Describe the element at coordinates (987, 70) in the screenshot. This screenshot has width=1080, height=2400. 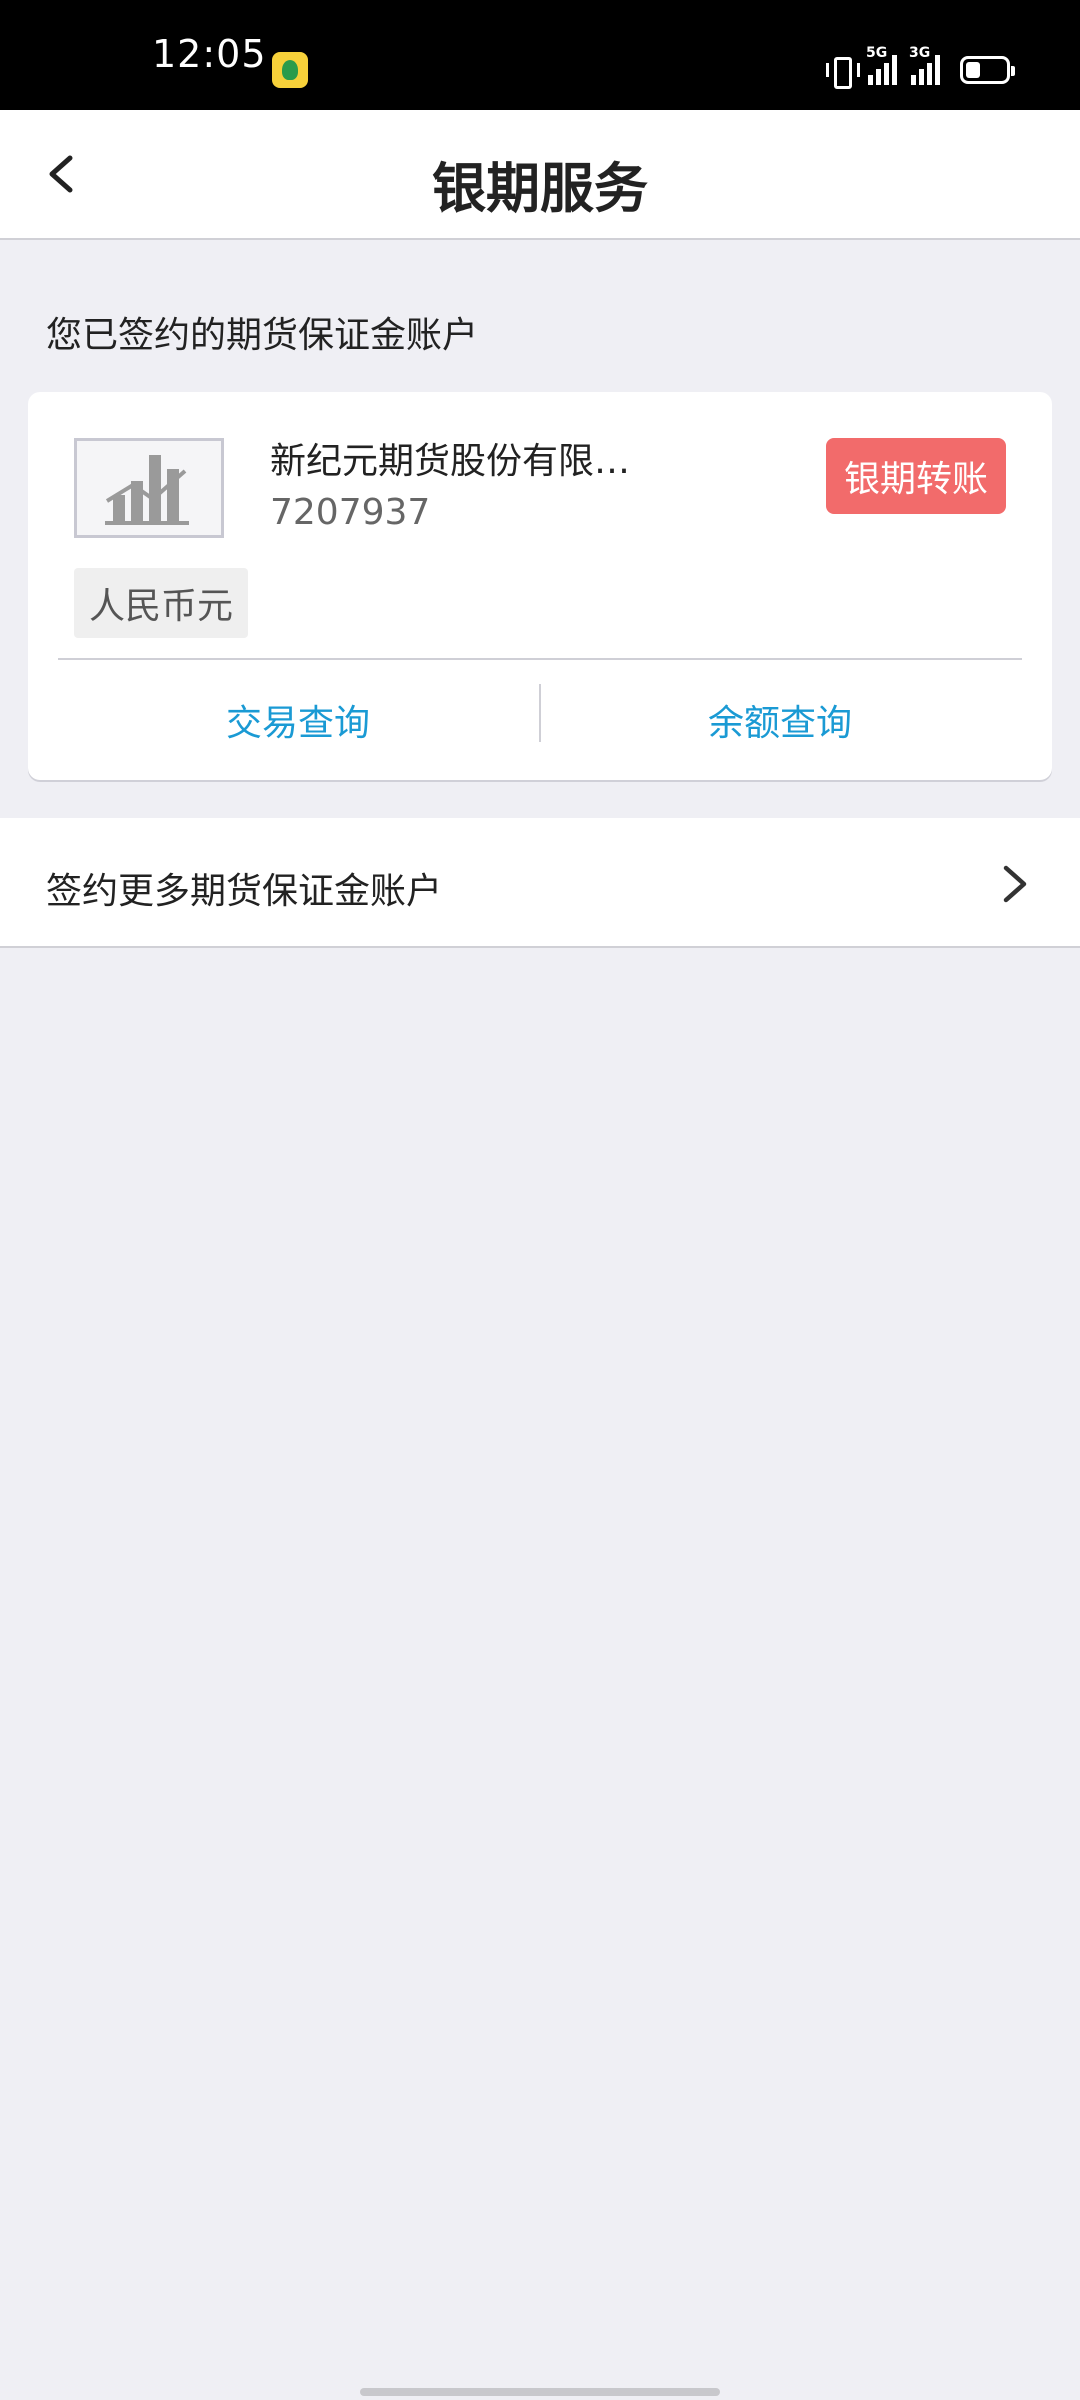
I see `battery-icon` at that location.